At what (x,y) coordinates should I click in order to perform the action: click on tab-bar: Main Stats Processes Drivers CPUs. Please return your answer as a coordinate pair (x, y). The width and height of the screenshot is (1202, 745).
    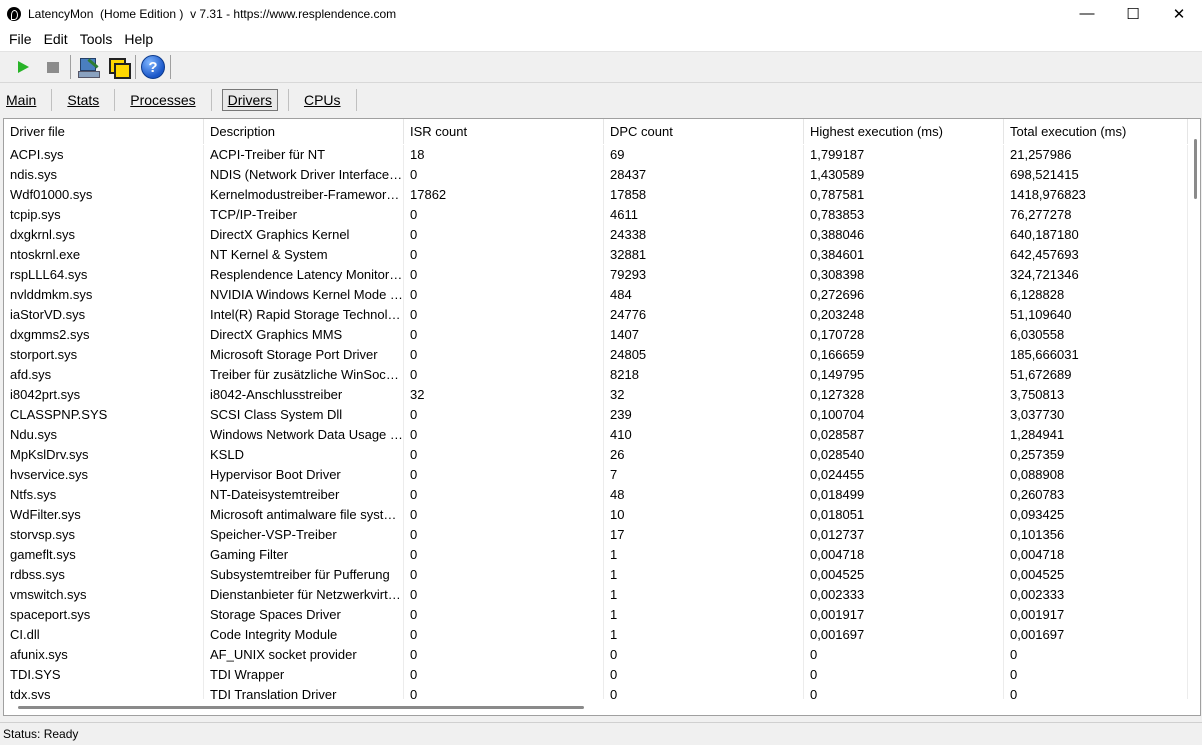
    Looking at the image, I should click on (601, 100).